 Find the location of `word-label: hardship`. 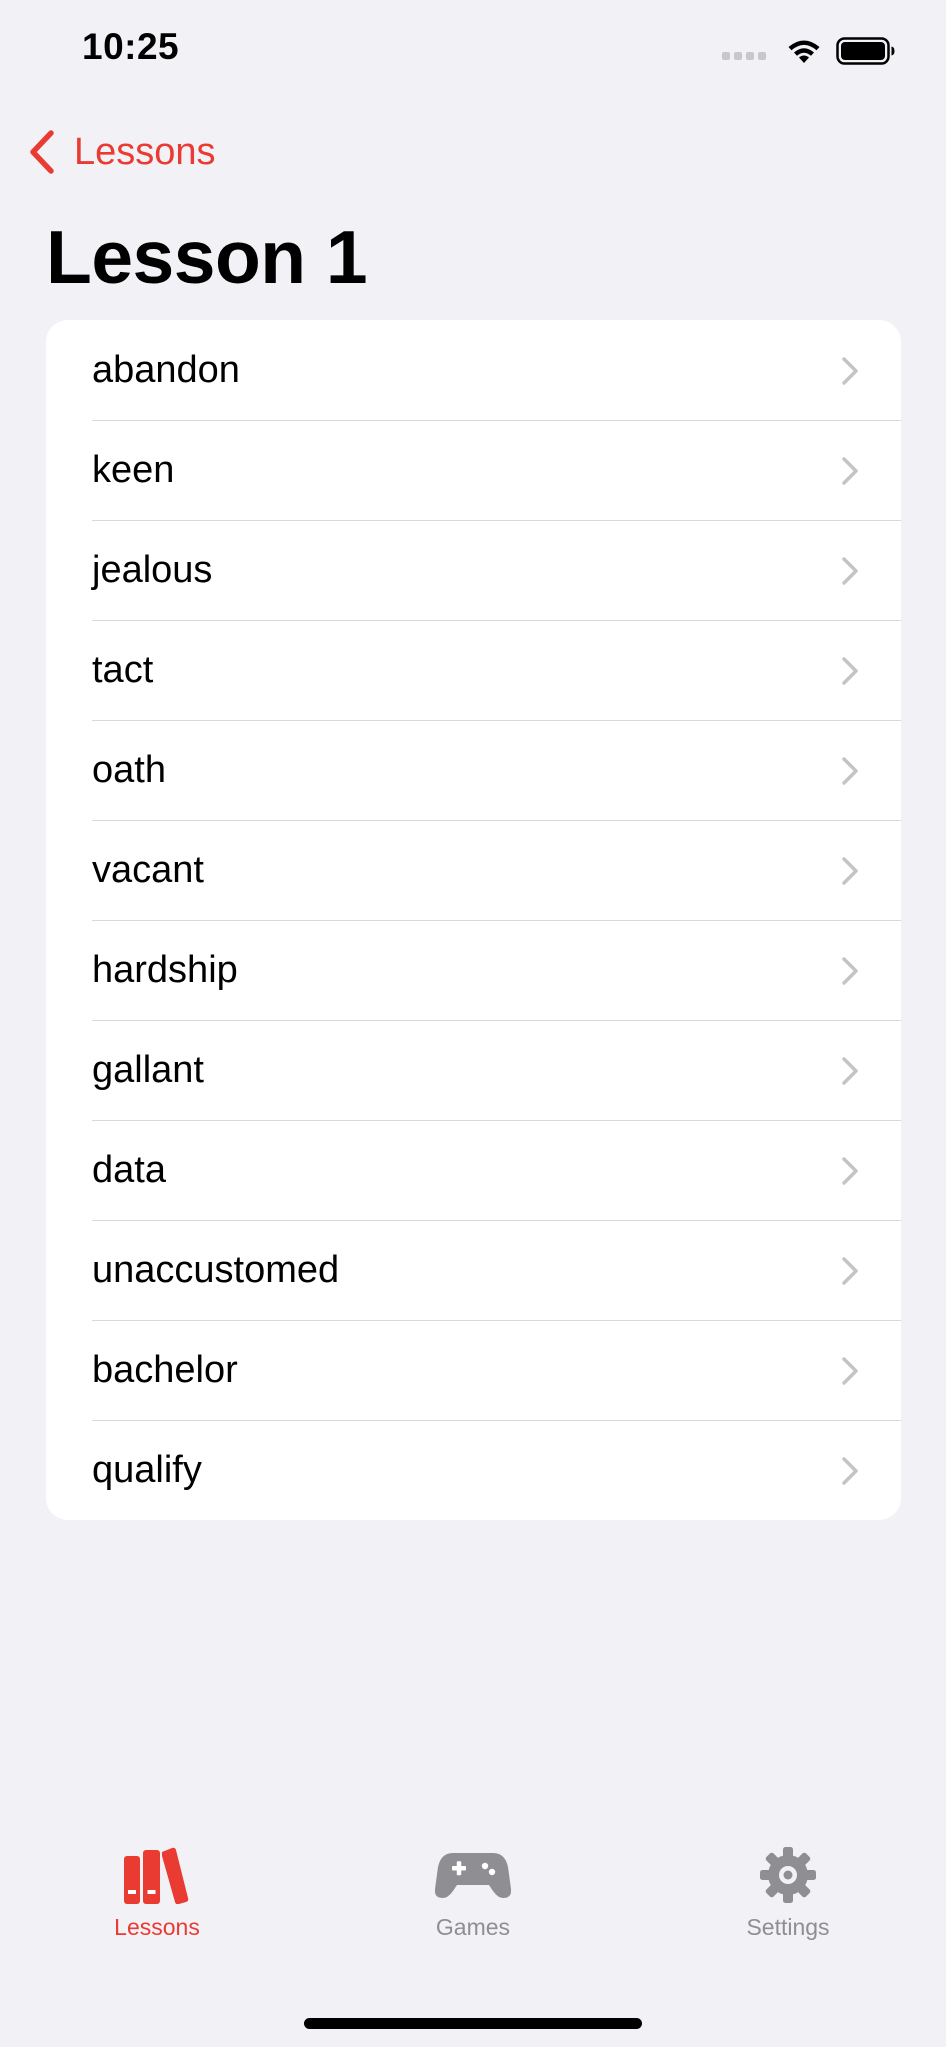

word-label: hardship is located at coordinates (165, 969).